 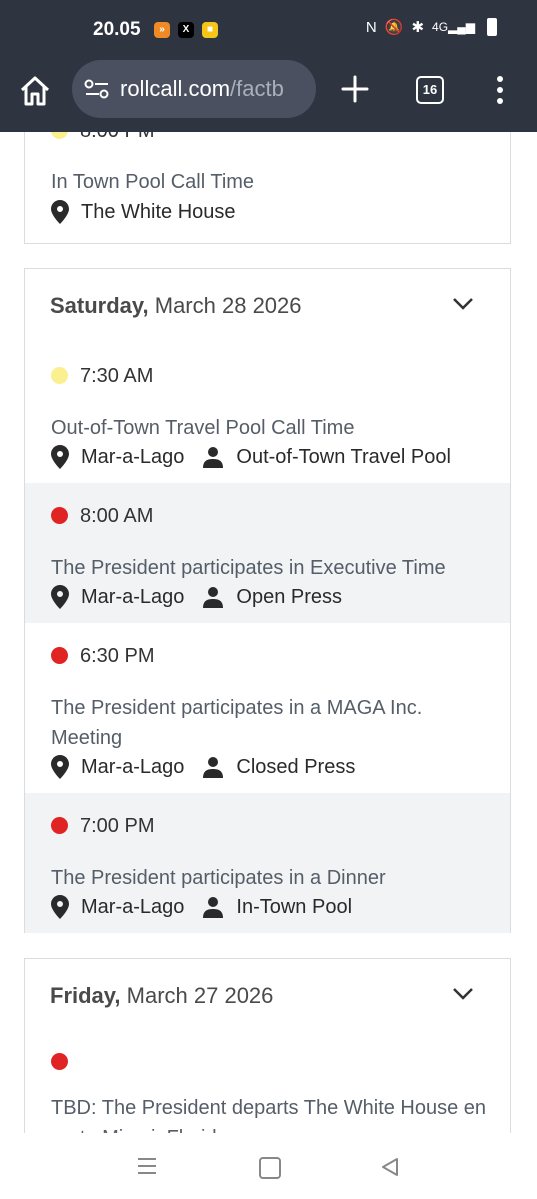 What do you see at coordinates (117, 29) in the screenshot?
I see `status-time: 20.05` at bounding box center [117, 29].